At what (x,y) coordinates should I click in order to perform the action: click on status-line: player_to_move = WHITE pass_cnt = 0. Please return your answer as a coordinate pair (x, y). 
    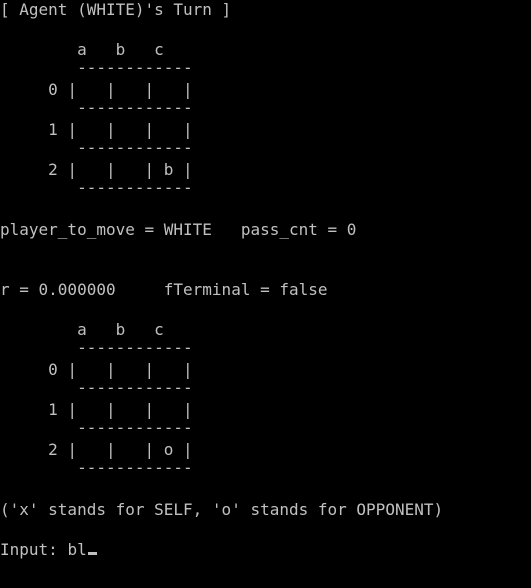
    Looking at the image, I should click on (178, 229).